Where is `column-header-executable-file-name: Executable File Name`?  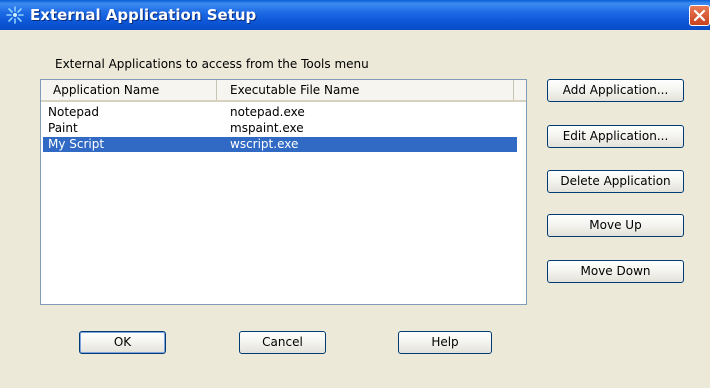 column-header-executable-file-name: Executable File Name is located at coordinates (365, 90).